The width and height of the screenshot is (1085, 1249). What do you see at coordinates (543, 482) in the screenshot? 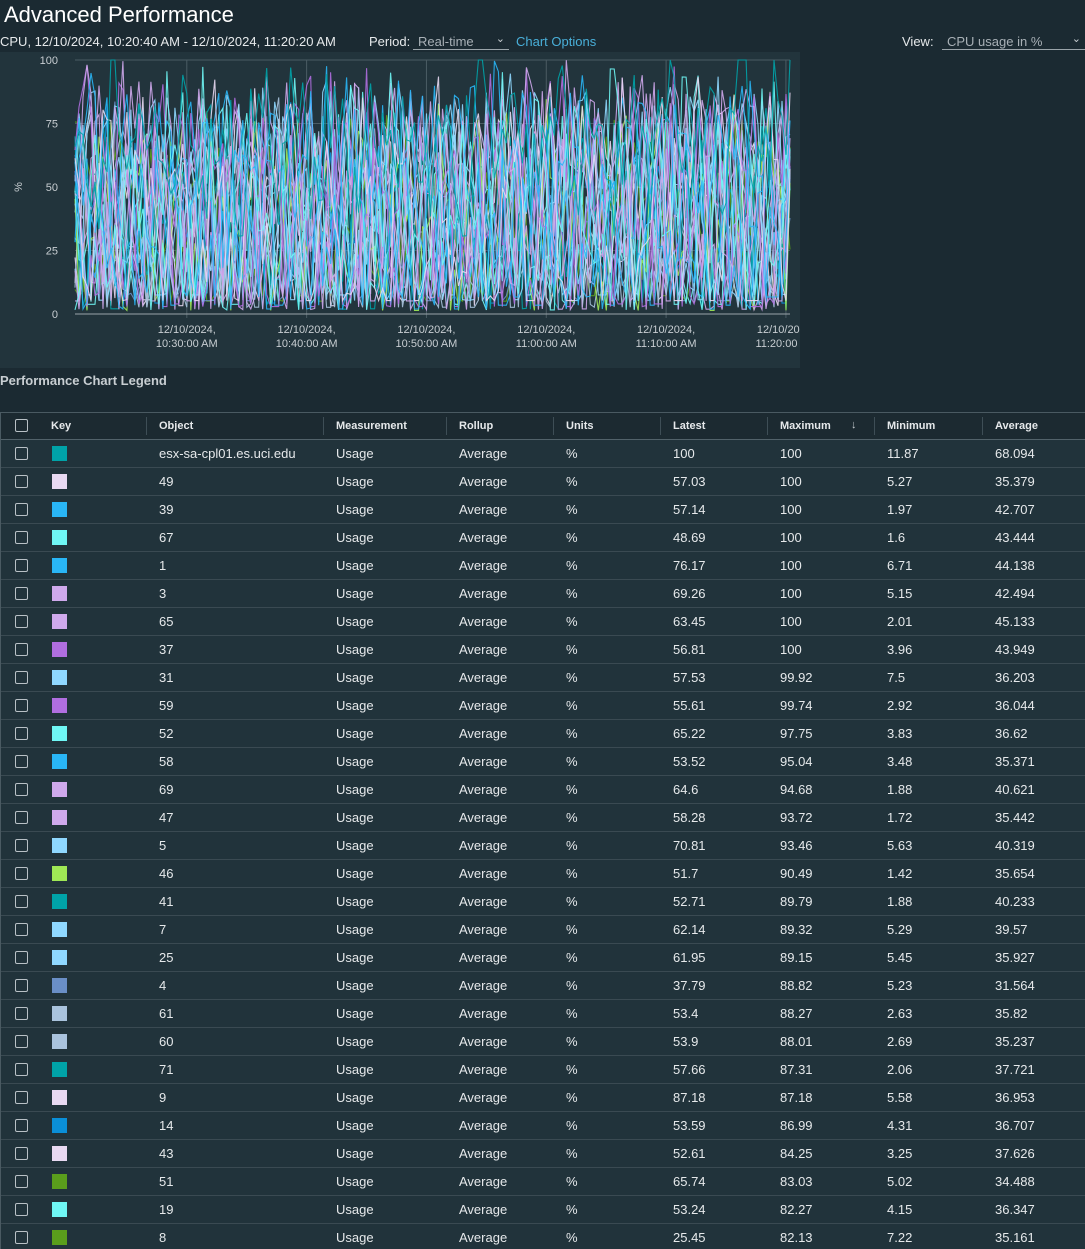
I see `table-row: 49 Usage Average% 57.03 100 5.27 35.379` at bounding box center [543, 482].